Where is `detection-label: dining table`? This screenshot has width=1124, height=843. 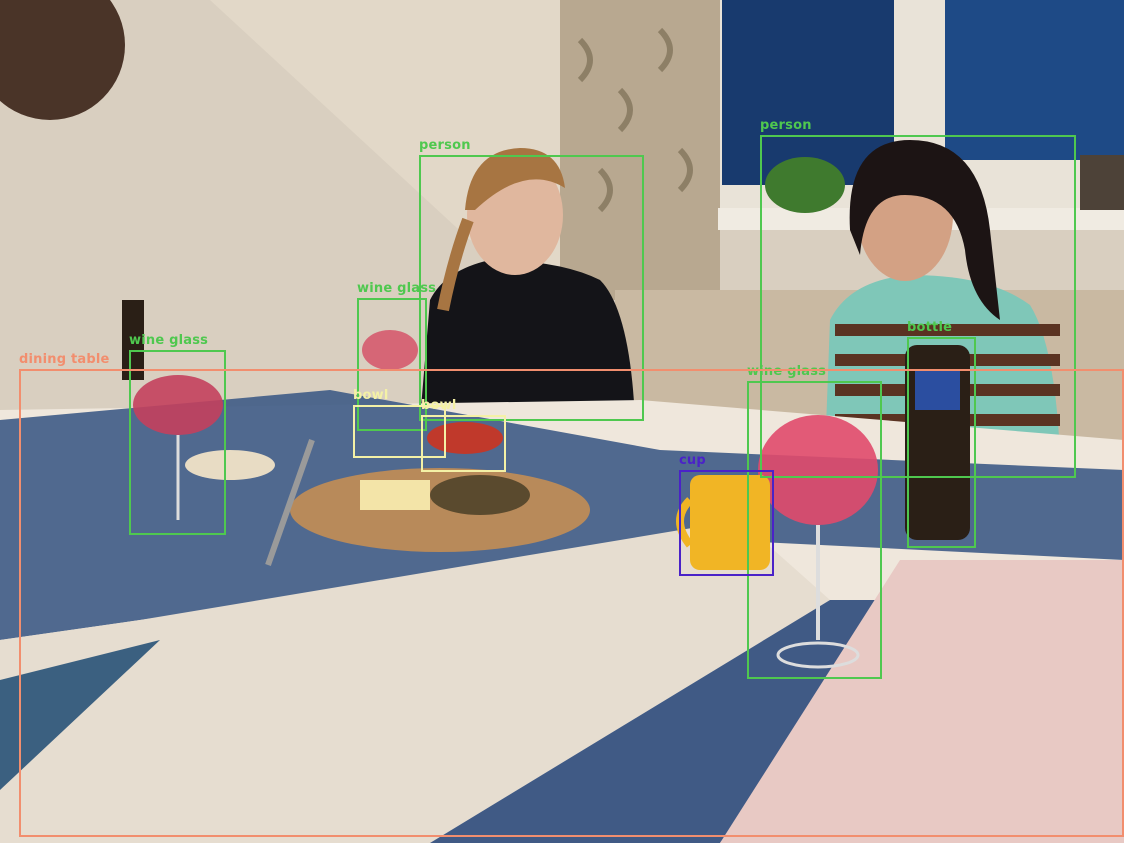 detection-label: dining table is located at coordinates (64, 359).